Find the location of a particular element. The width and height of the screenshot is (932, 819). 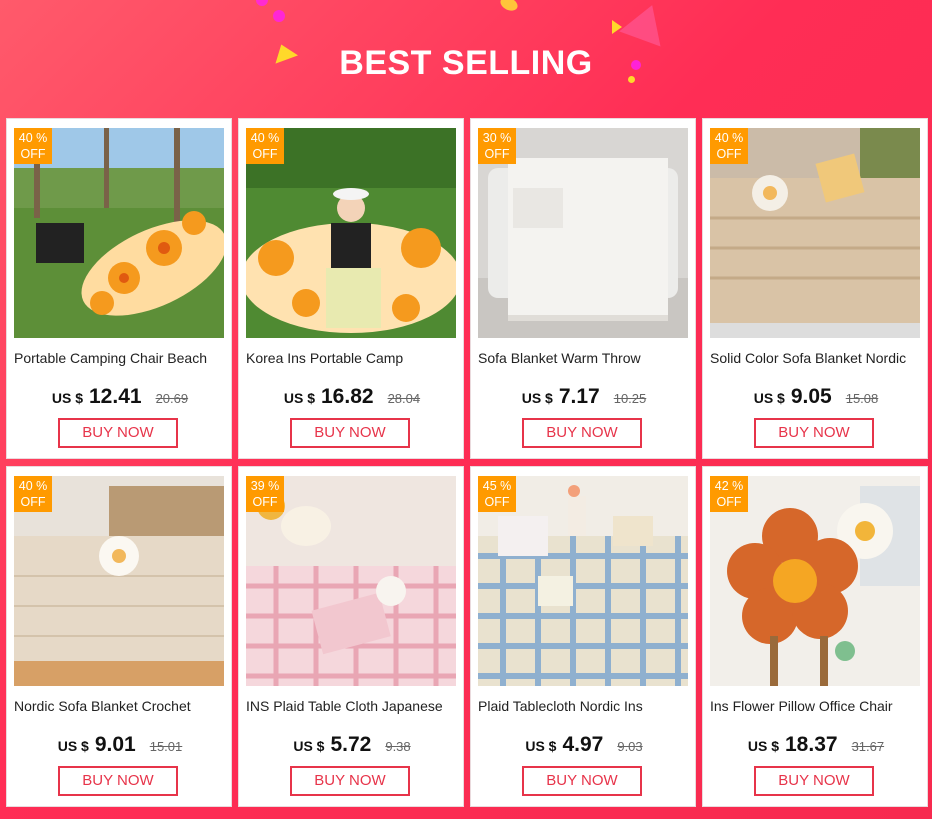

discount-badge: 39 % OFF is located at coordinates (265, 494).